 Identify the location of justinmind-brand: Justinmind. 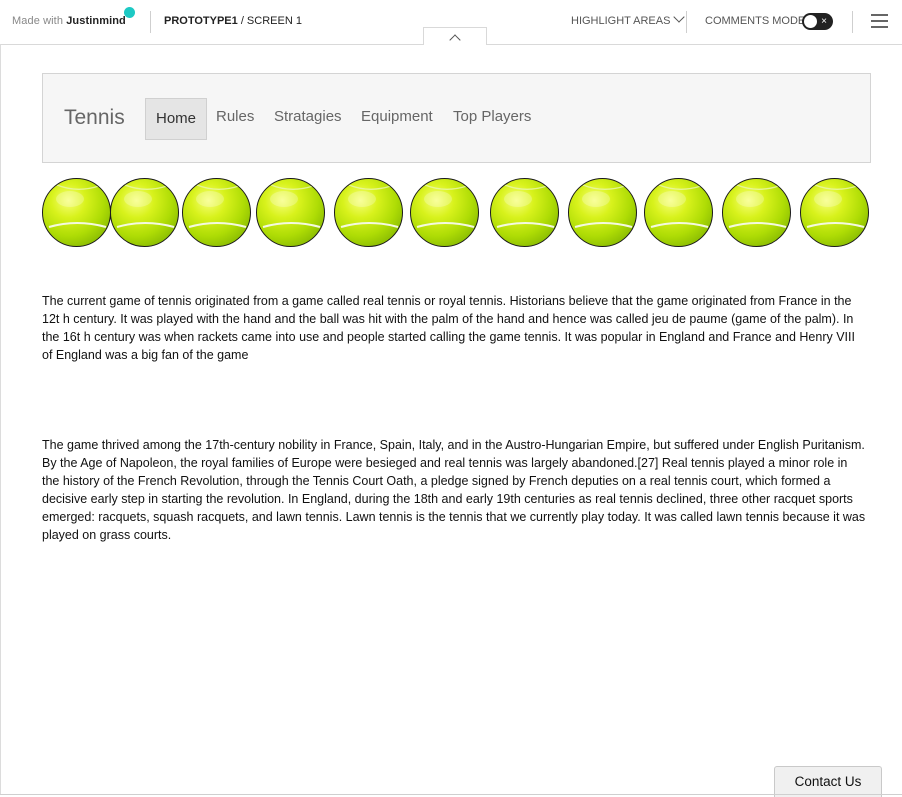
(96, 21).